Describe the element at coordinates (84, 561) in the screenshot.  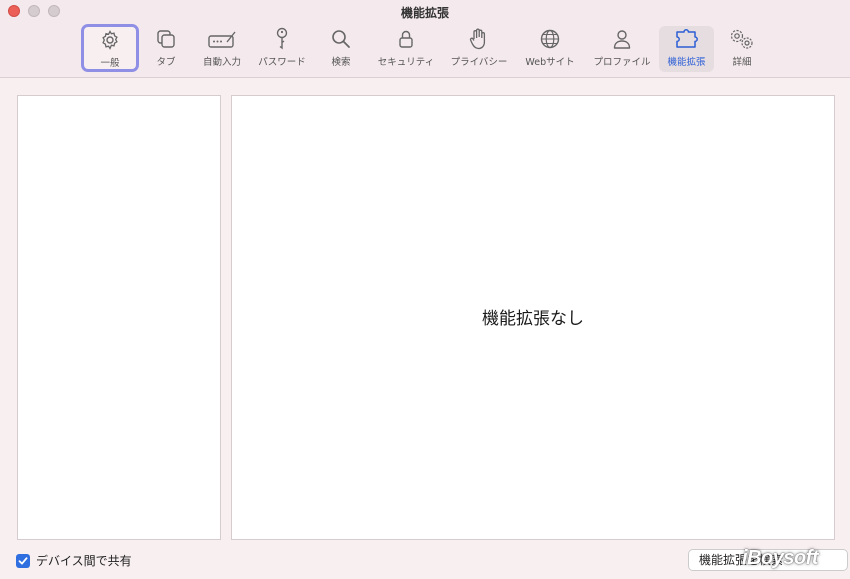
I see `share-label: デバイス間で共有` at that location.